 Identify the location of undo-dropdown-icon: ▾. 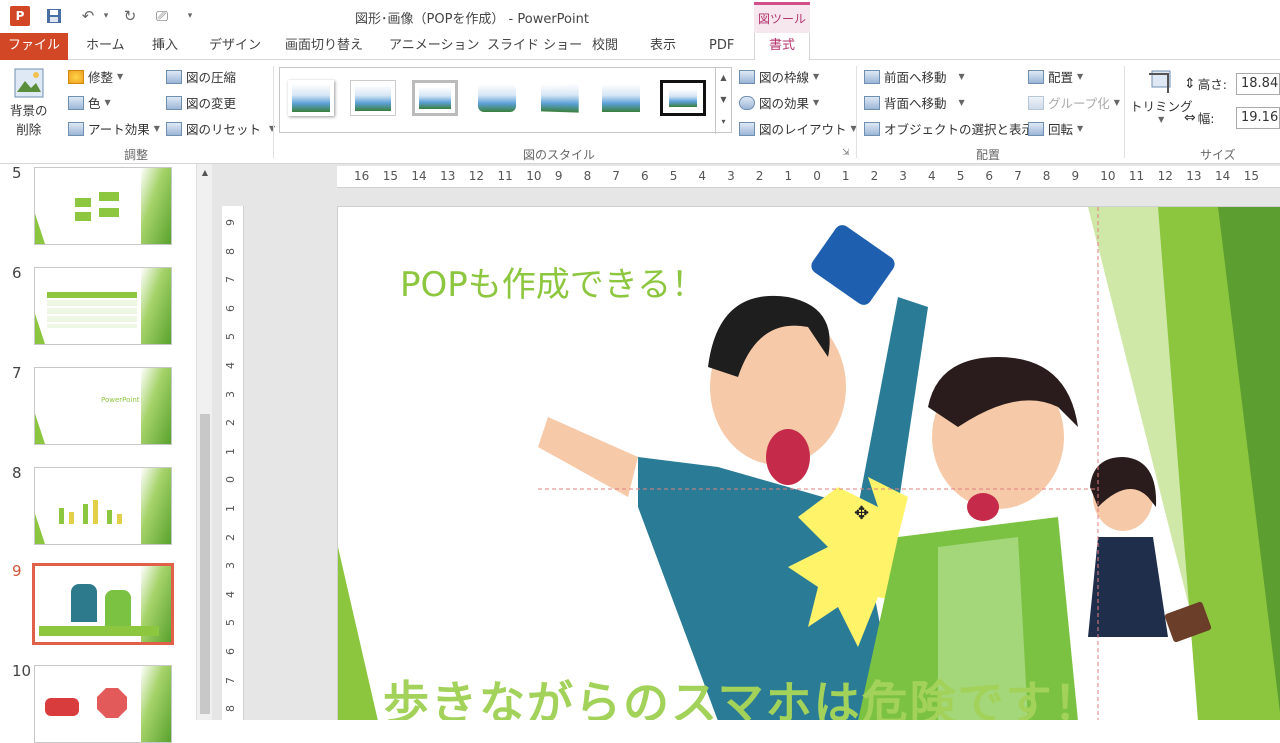
(106, 16).